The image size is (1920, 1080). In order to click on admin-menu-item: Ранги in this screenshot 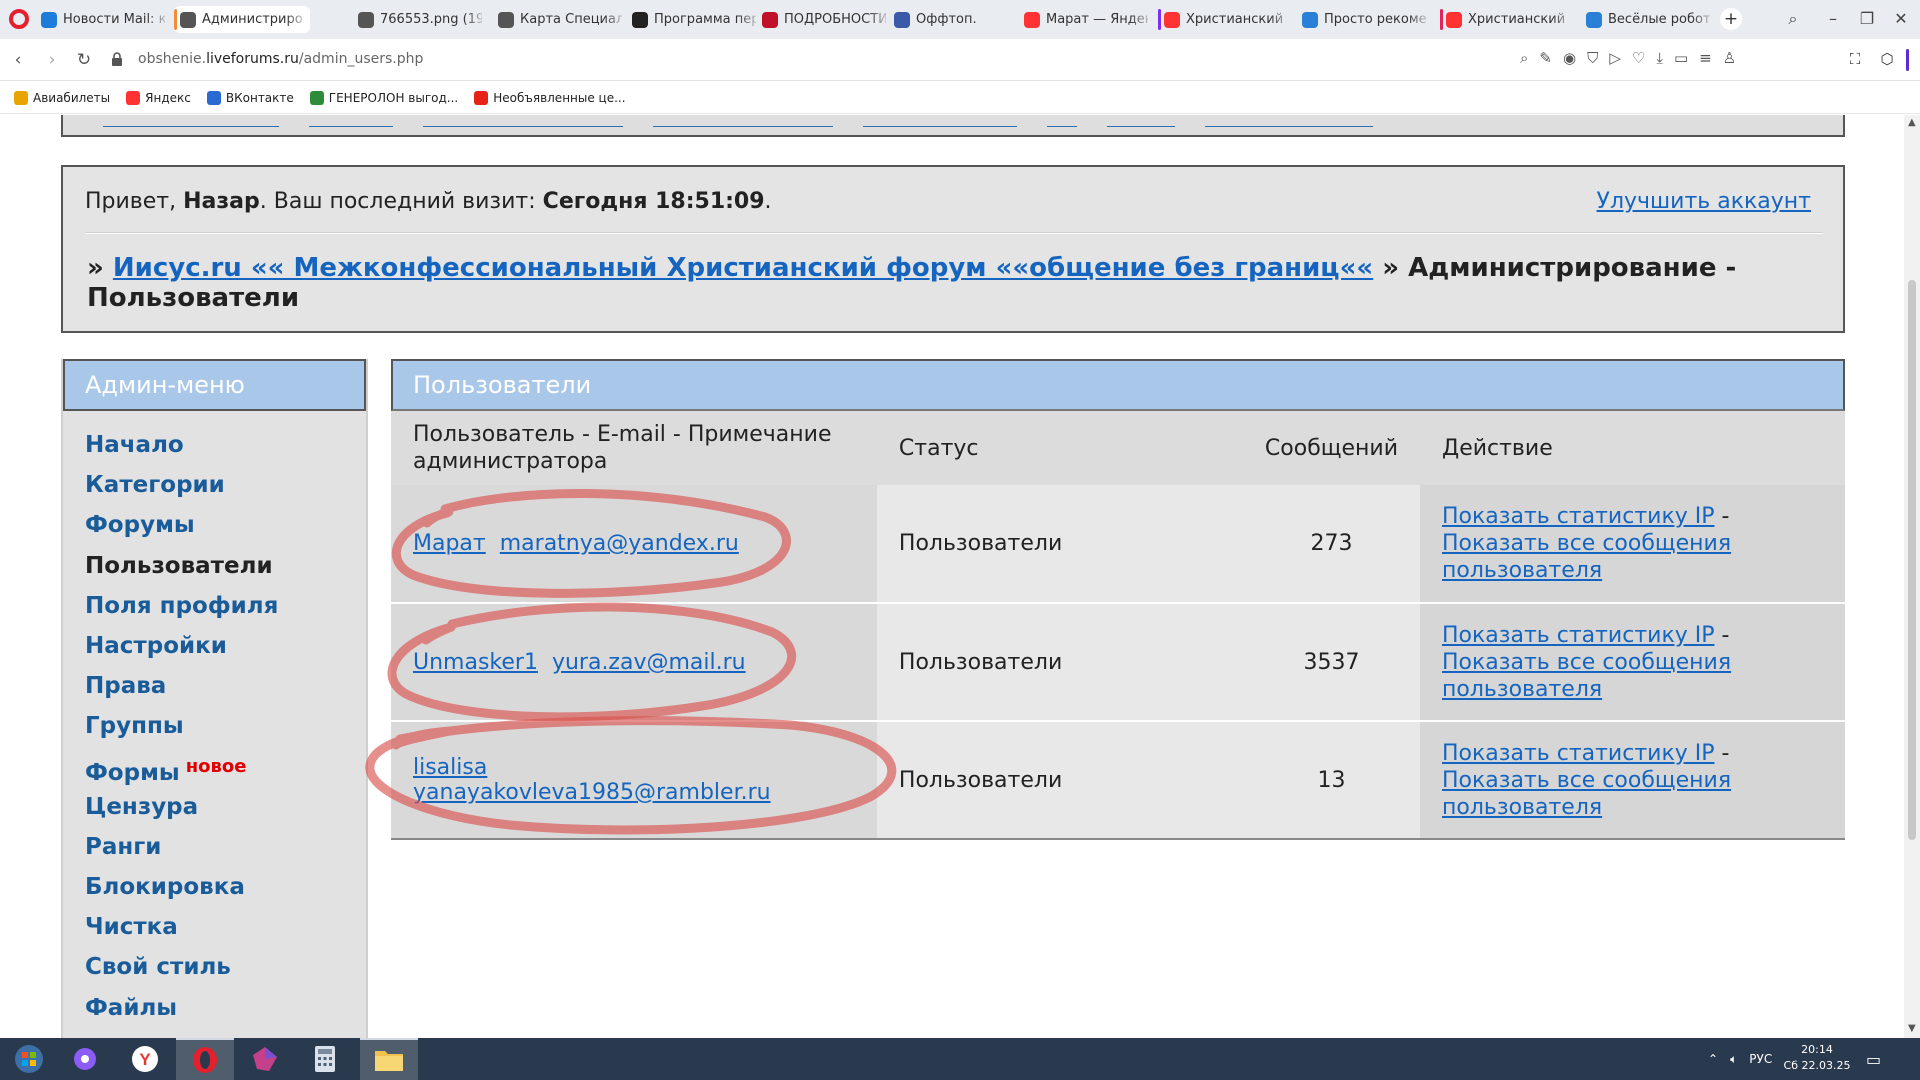, I will do `click(225, 847)`.